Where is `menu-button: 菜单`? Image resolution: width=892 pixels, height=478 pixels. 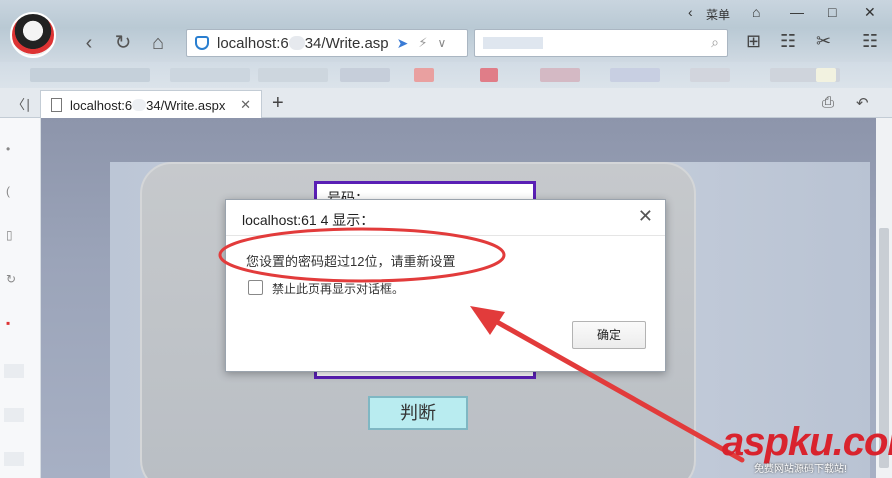
menu-button: 菜单 is located at coordinates (718, 14).